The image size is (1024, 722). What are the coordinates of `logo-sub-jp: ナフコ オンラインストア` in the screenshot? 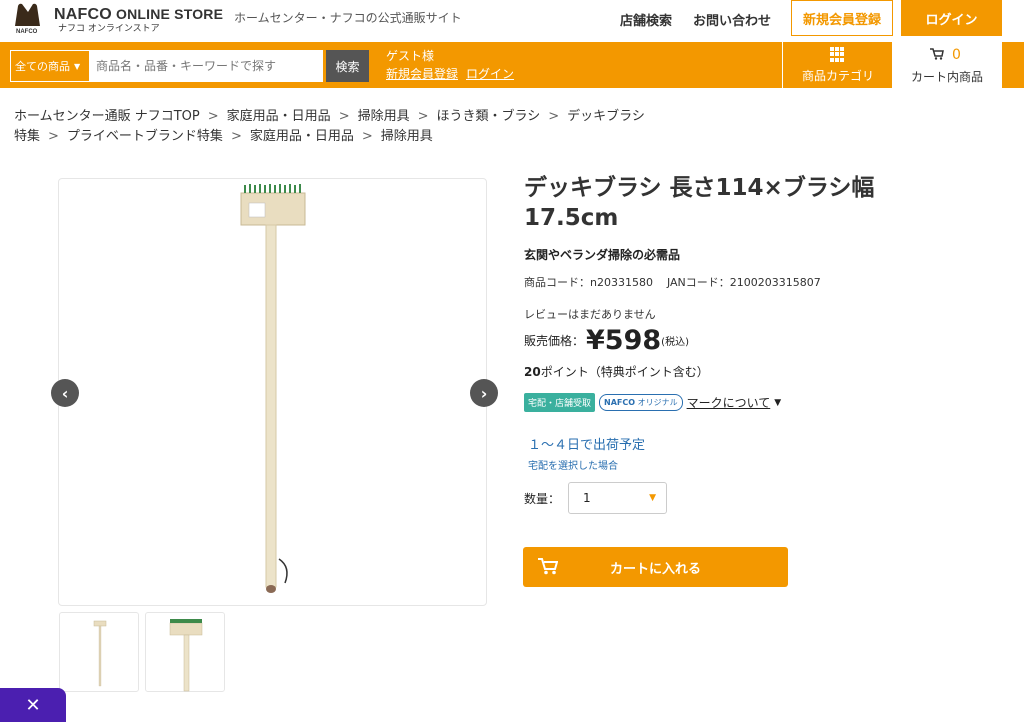 It's located at (109, 29).